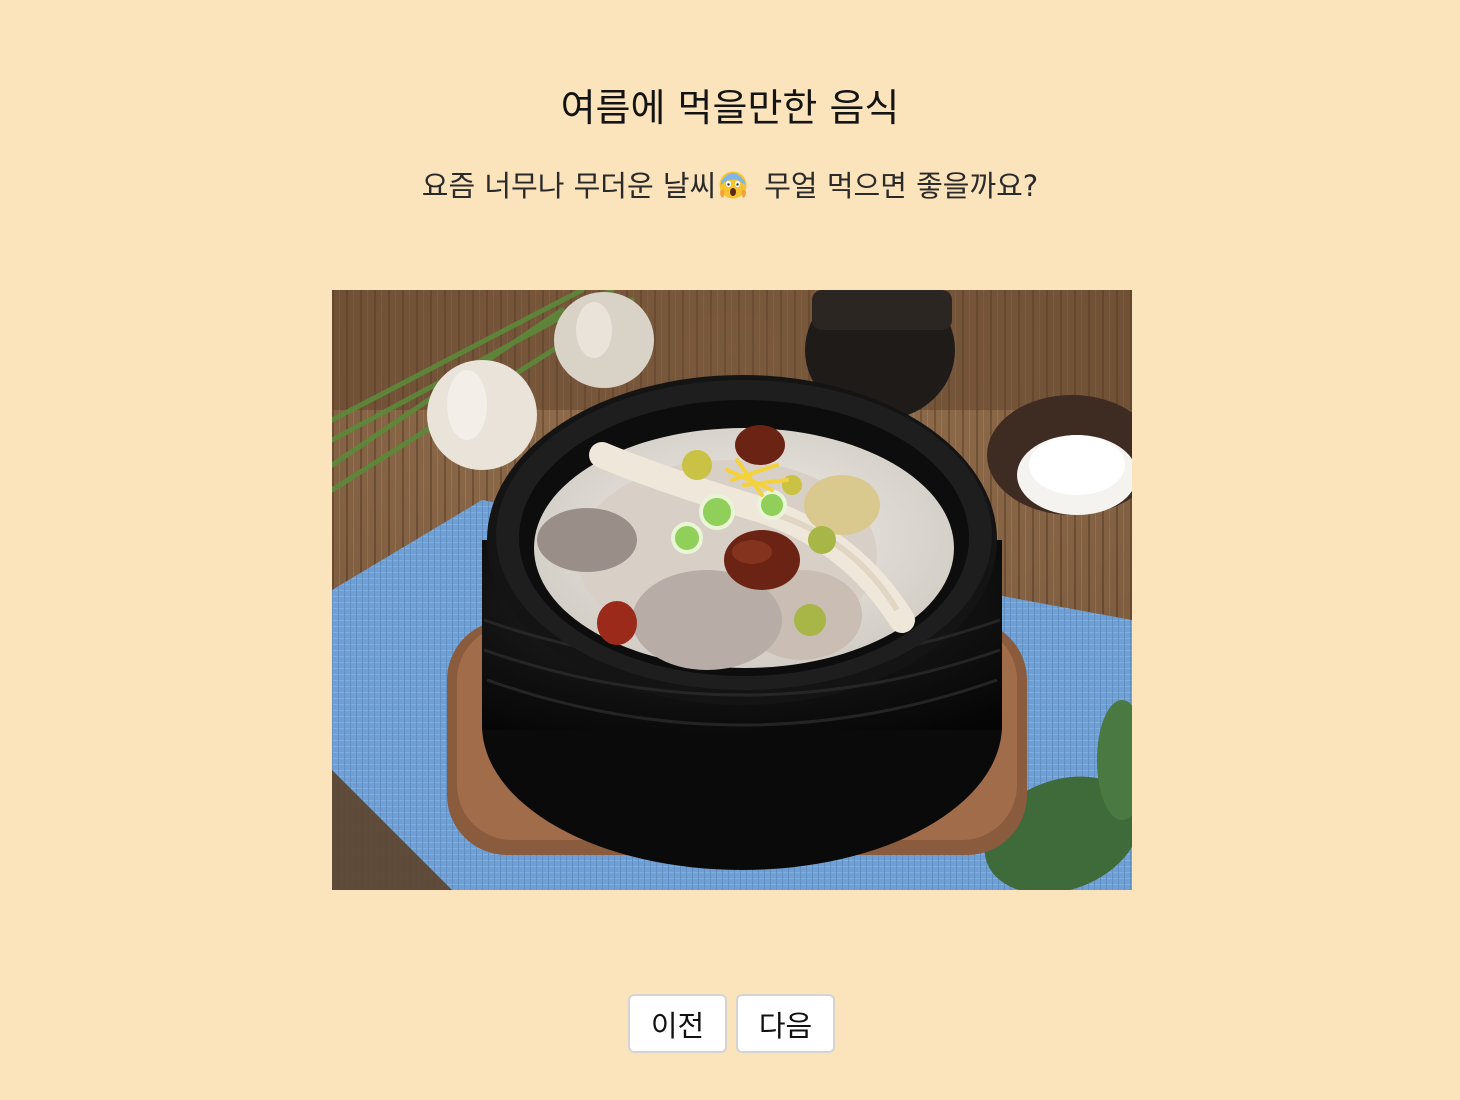  I want to click on prev-button: 이전, so click(677, 1023).